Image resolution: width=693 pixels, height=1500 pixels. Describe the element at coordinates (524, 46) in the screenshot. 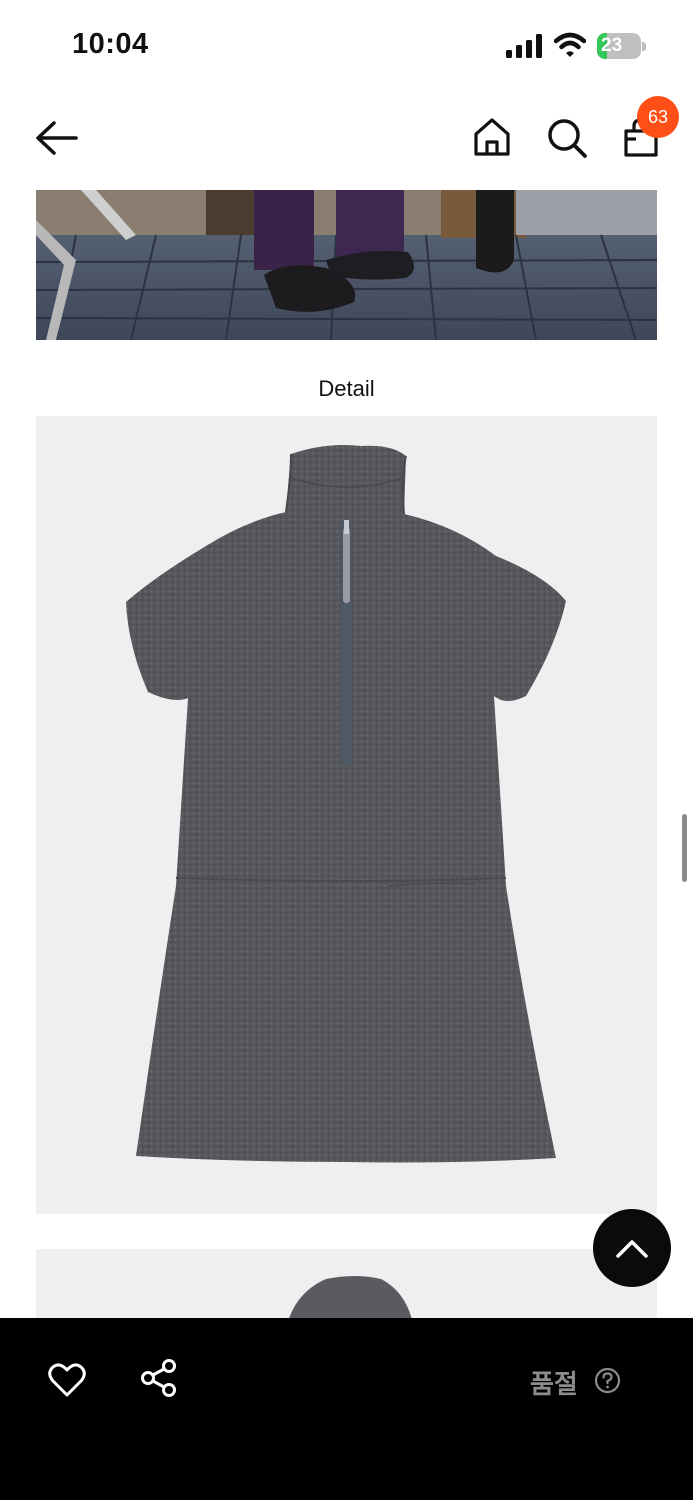

I see `cellular-signal-icon` at that location.